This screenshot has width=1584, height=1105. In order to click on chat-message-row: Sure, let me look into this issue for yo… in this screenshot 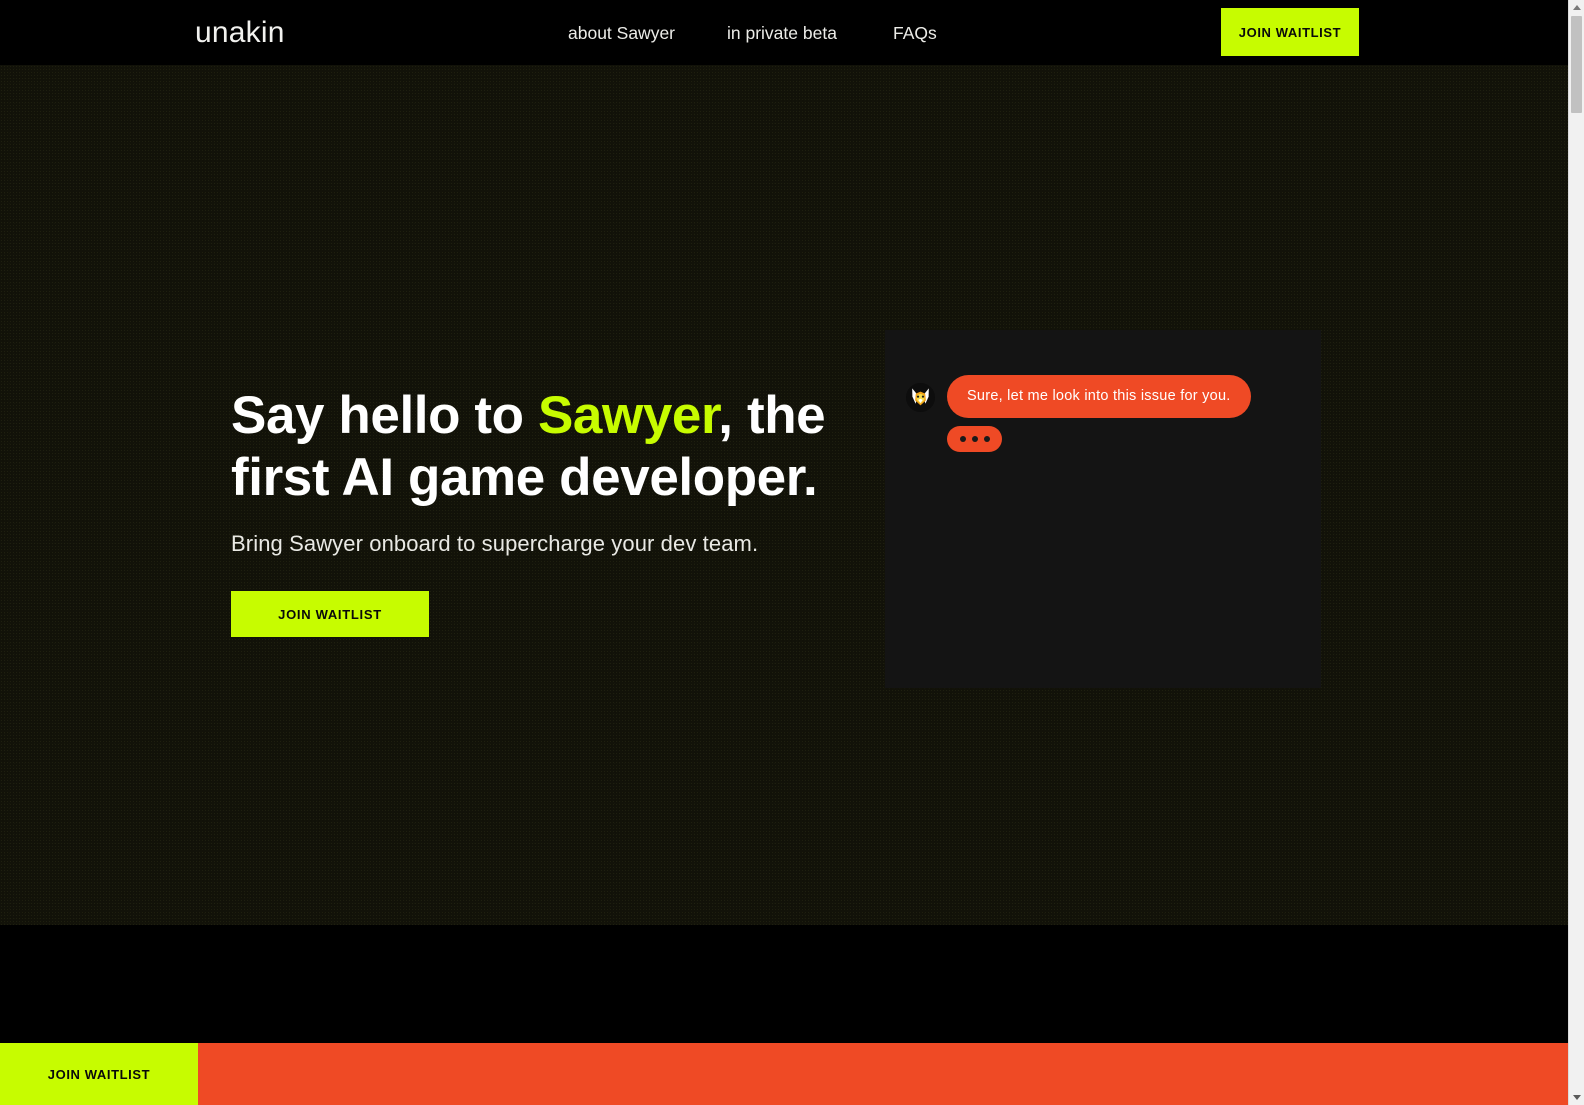, I will do `click(1078, 396)`.